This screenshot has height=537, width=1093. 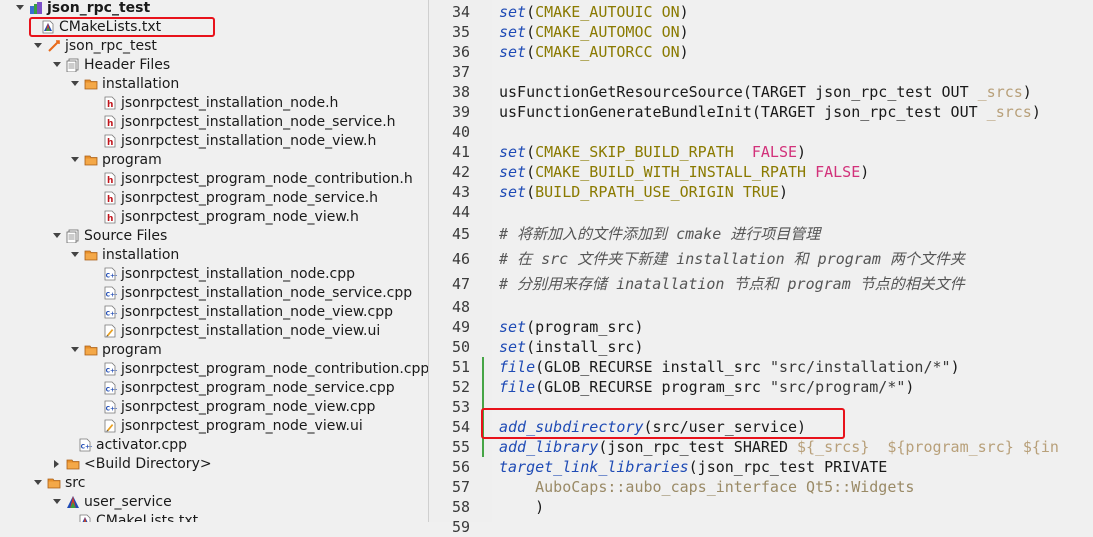 What do you see at coordinates (251, 331) in the screenshot?
I see `tree-item-label: jsonrpctest_installation_node_view.ui` at bounding box center [251, 331].